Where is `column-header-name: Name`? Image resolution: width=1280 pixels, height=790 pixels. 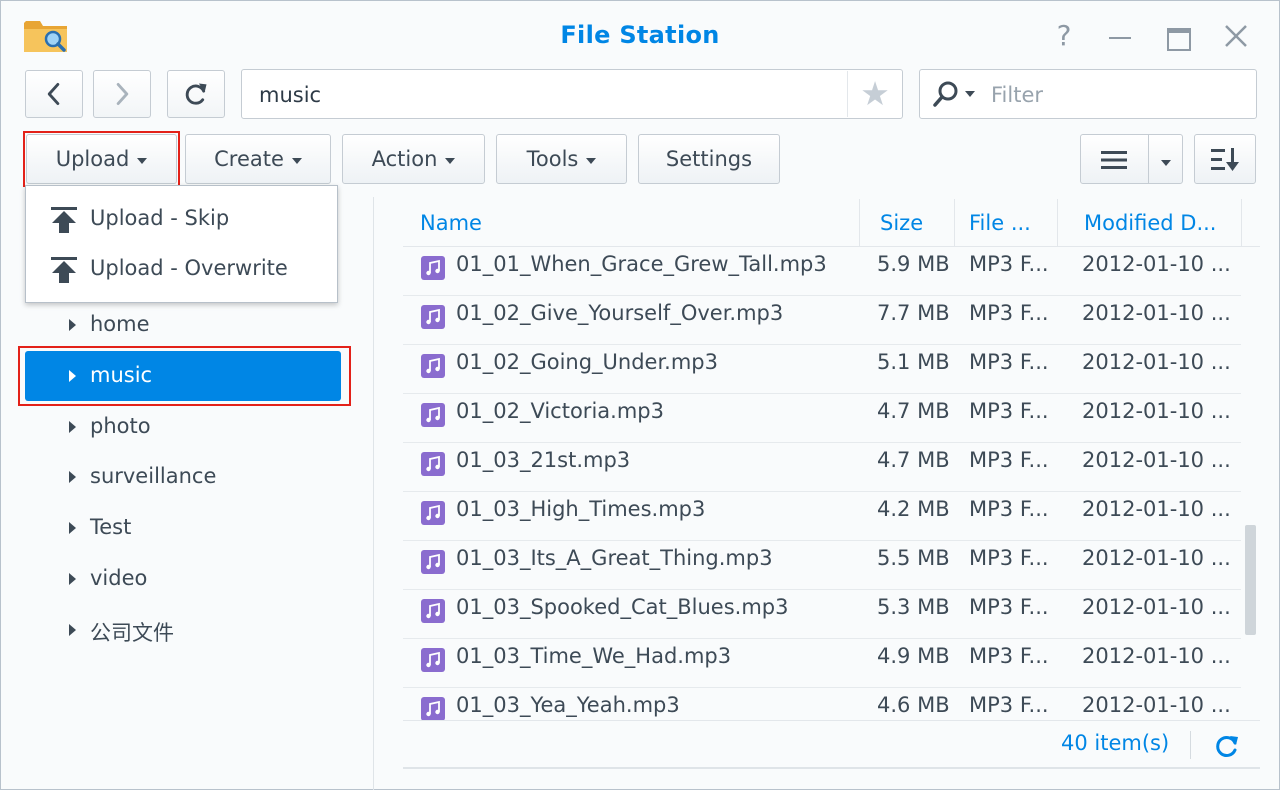 column-header-name: Name is located at coordinates (451, 223).